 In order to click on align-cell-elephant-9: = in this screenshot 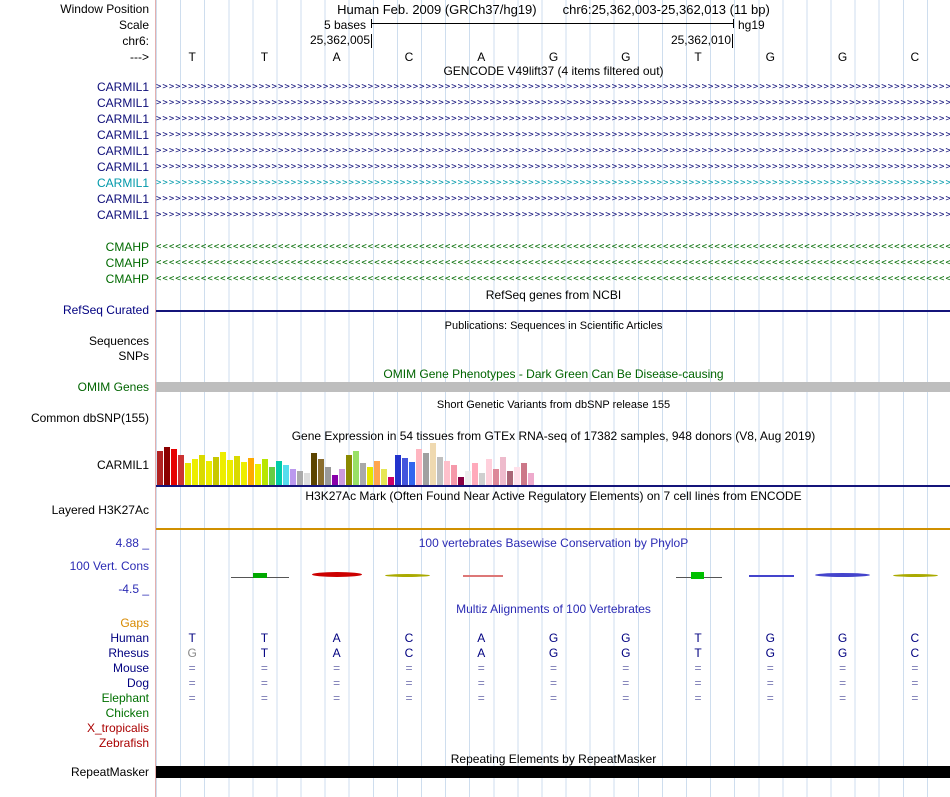, I will do `click(770, 698)`.